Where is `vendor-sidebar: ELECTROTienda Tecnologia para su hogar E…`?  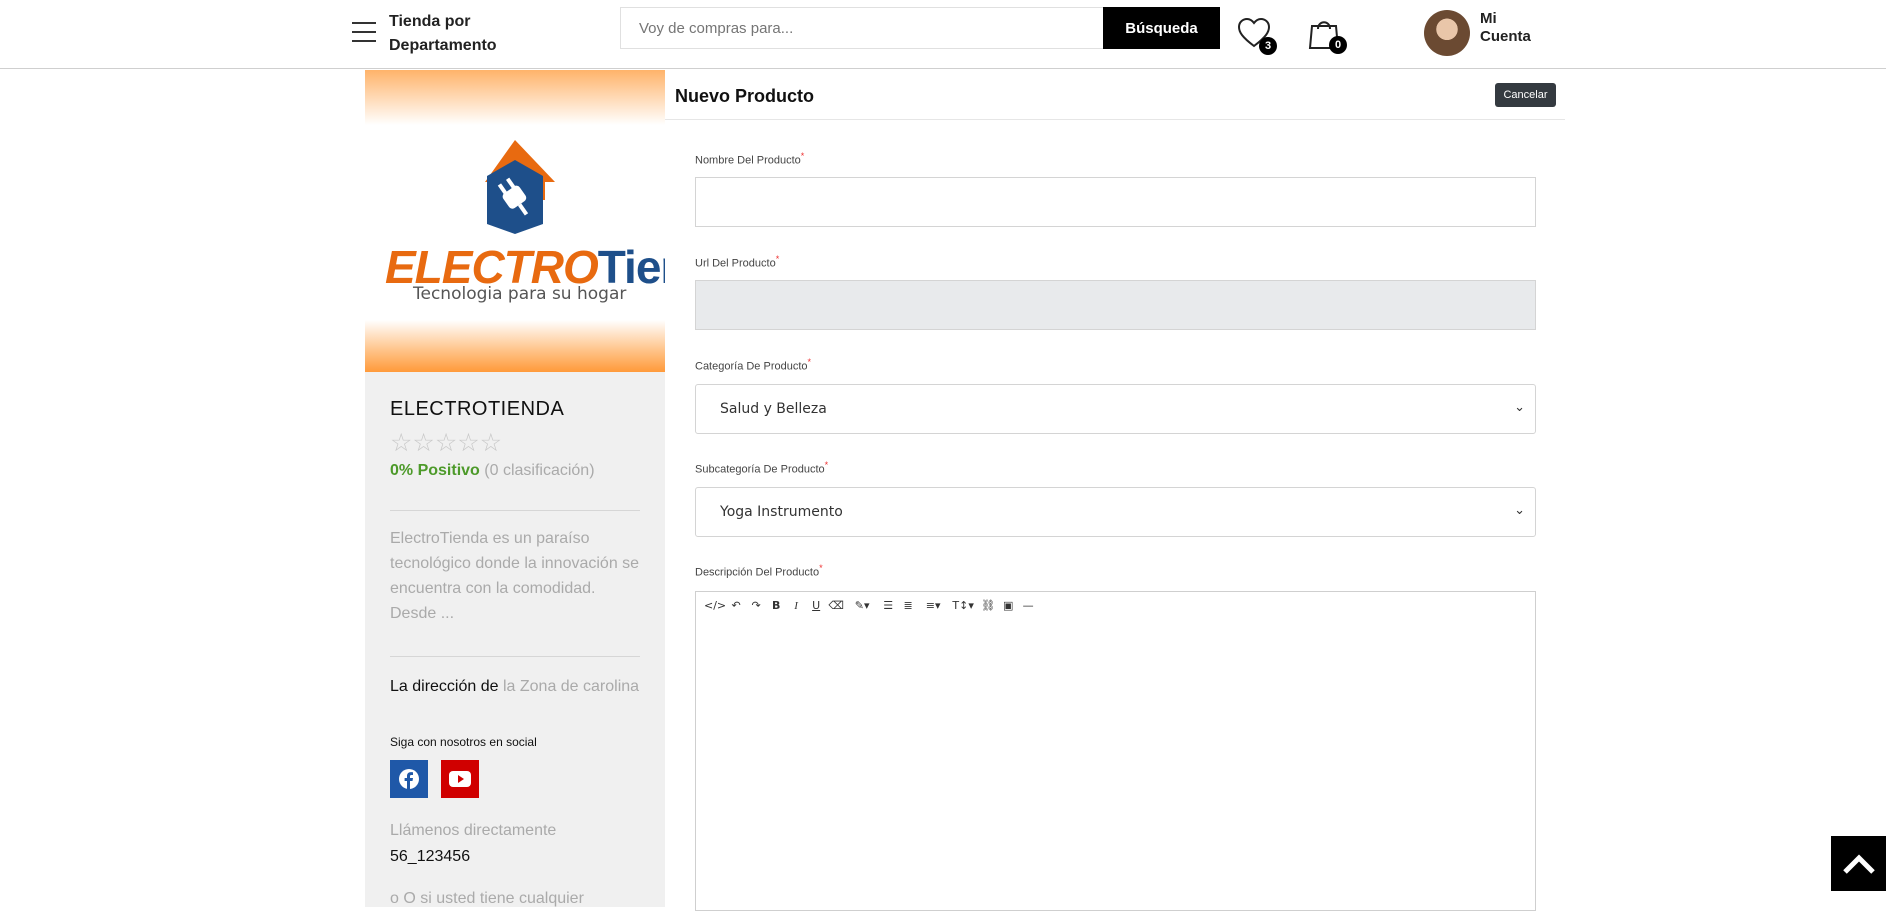 vendor-sidebar: ELECTROTienda Tecnologia para su hogar E… is located at coordinates (515, 488).